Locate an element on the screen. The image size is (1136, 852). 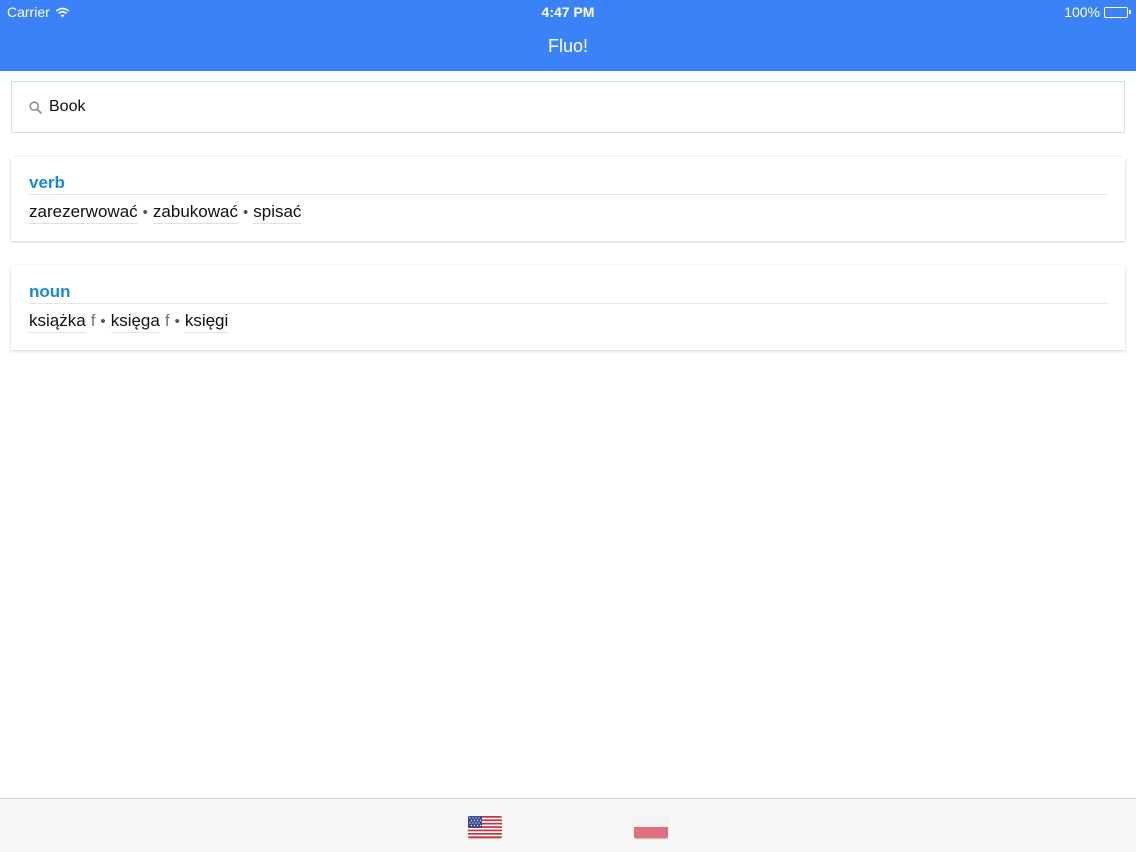
translation-list: książka f • księga f • księgi is located at coordinates (129, 322).